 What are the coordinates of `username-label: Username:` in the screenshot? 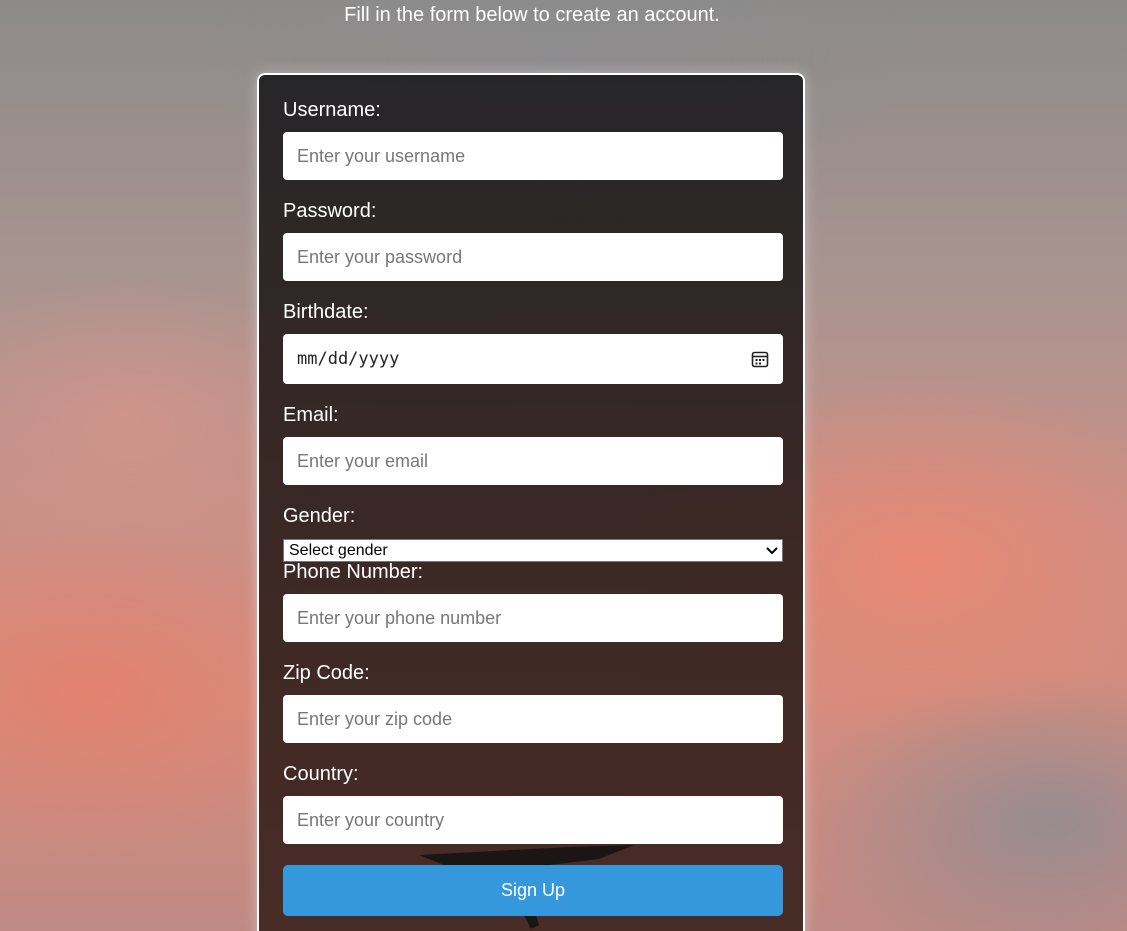 It's located at (332, 110).